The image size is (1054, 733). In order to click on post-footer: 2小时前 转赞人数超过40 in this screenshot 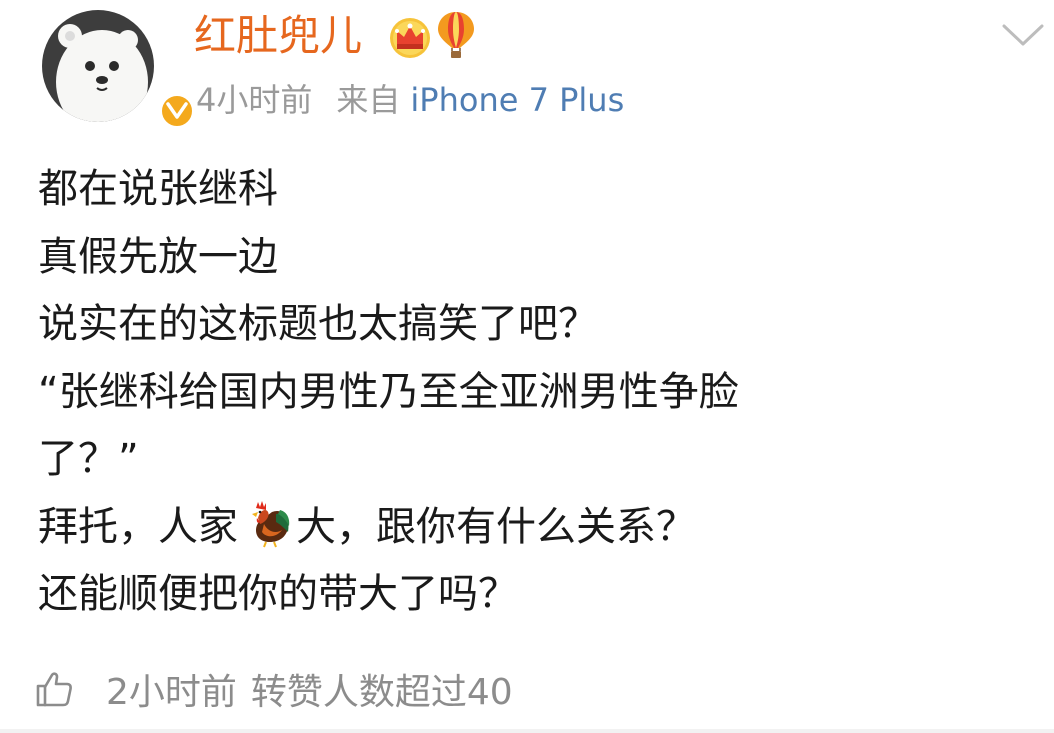, I will do `click(273, 689)`.